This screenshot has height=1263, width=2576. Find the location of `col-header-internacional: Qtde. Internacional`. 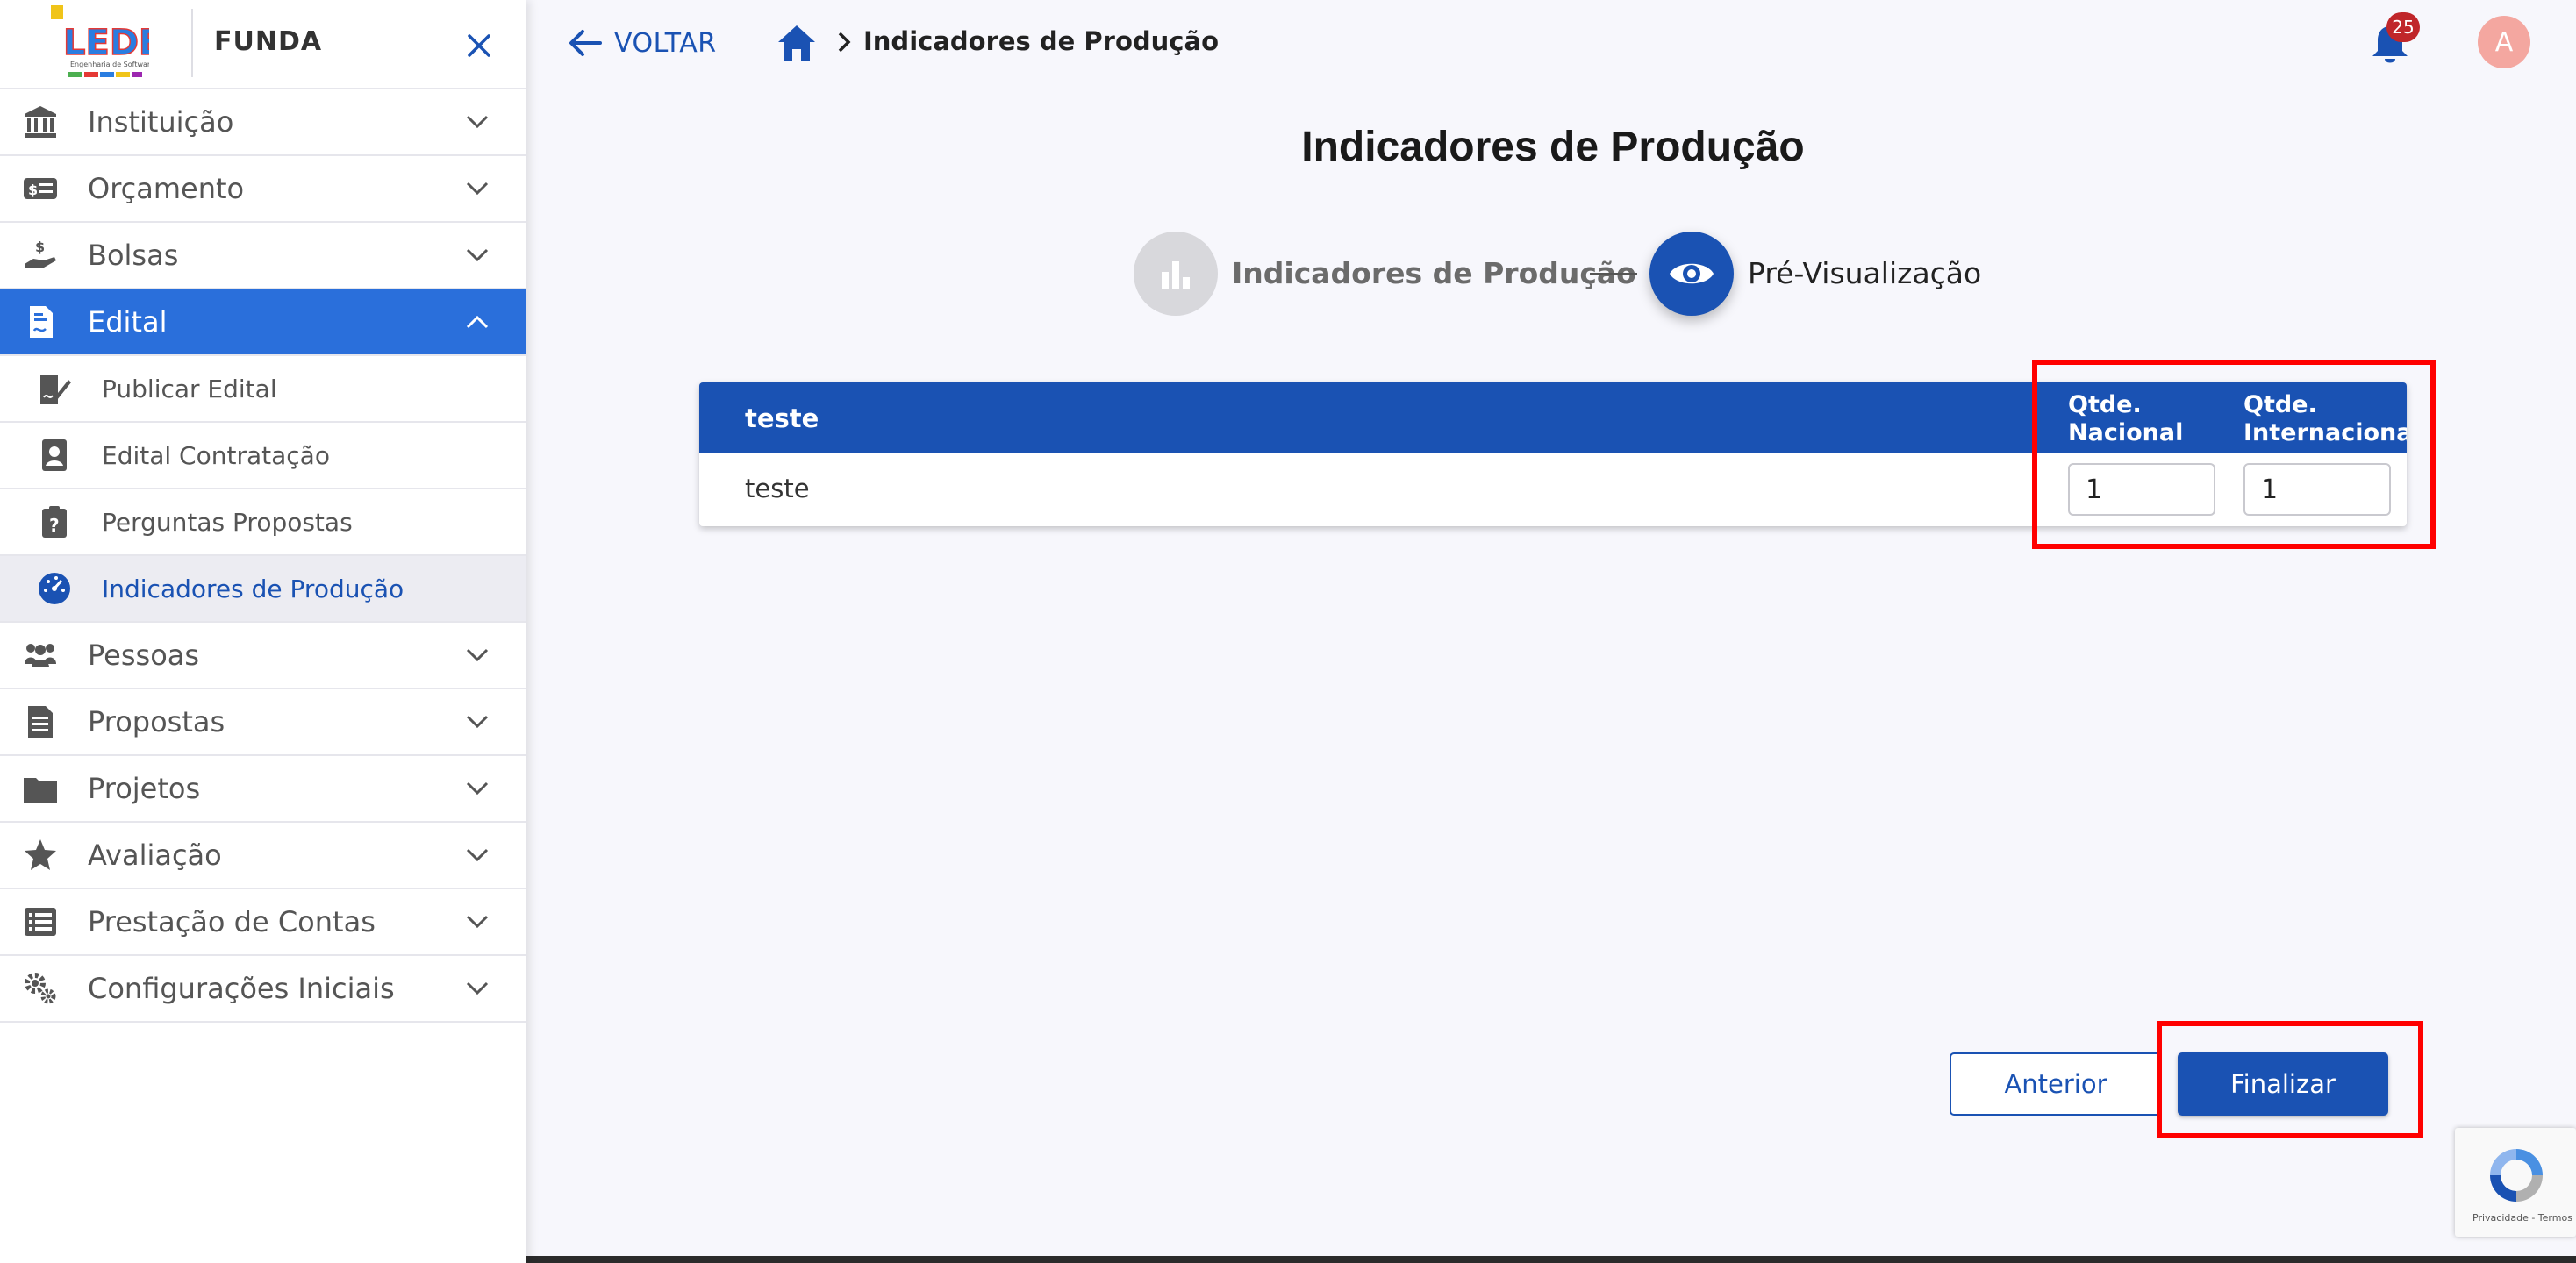

col-header-internacional: Qtde. Internacional is located at coordinates (2325, 419).